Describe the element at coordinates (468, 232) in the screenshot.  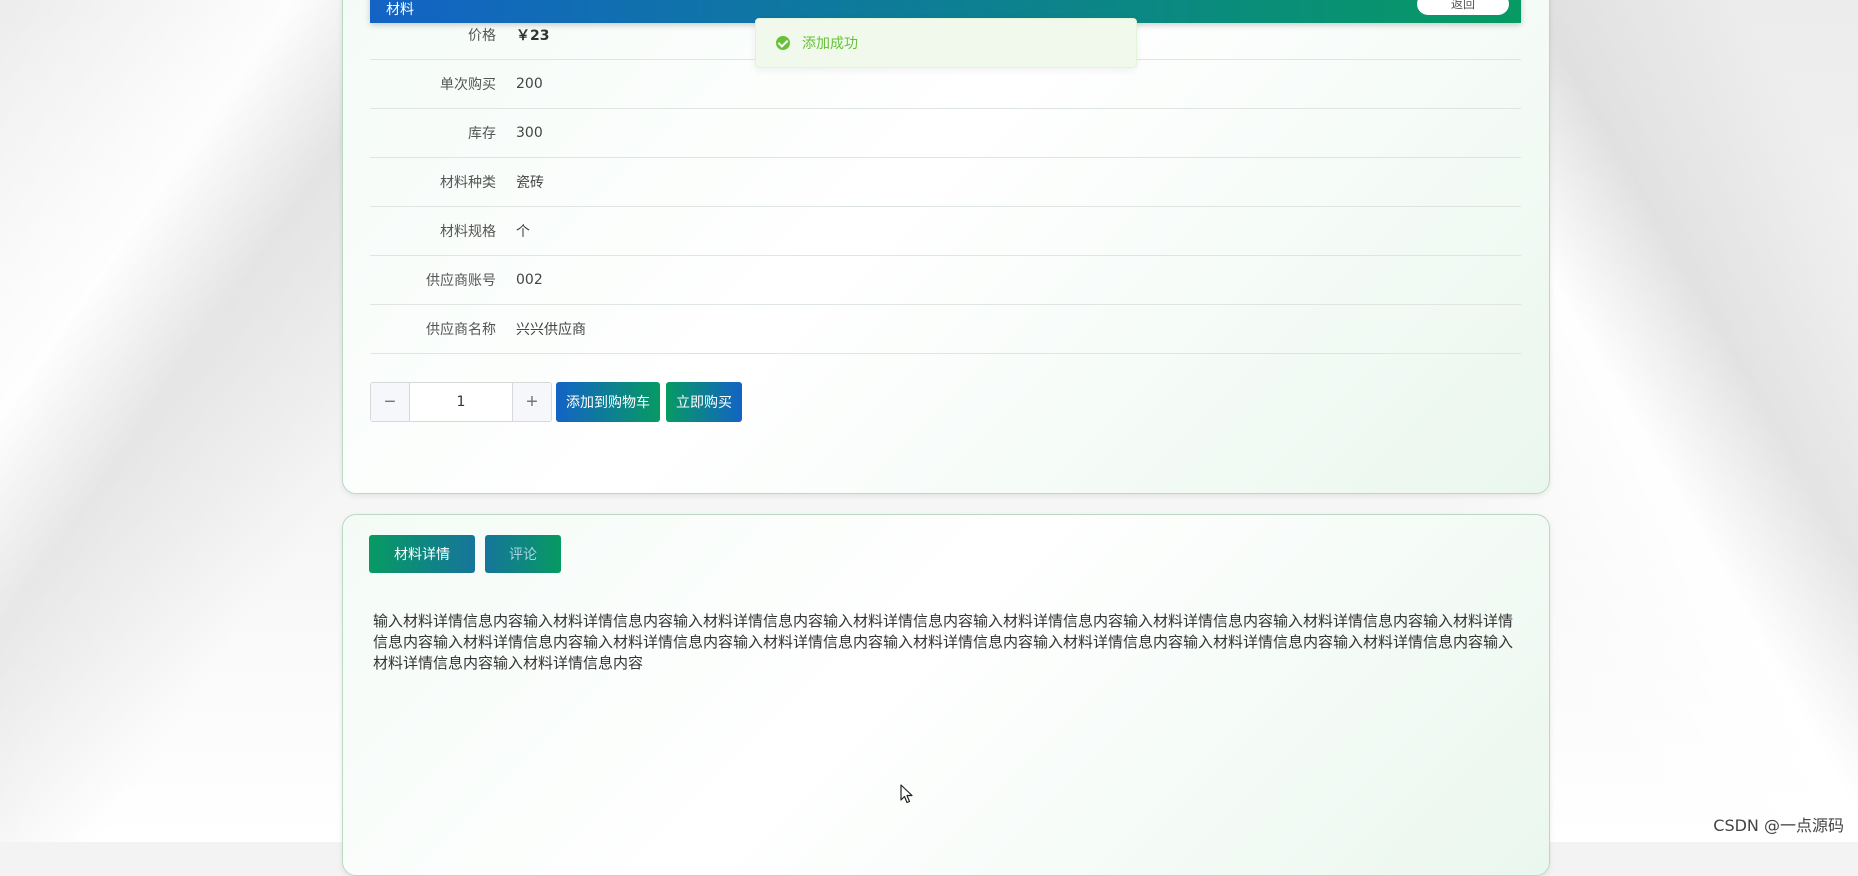
I see `info-label: 材料规格` at that location.